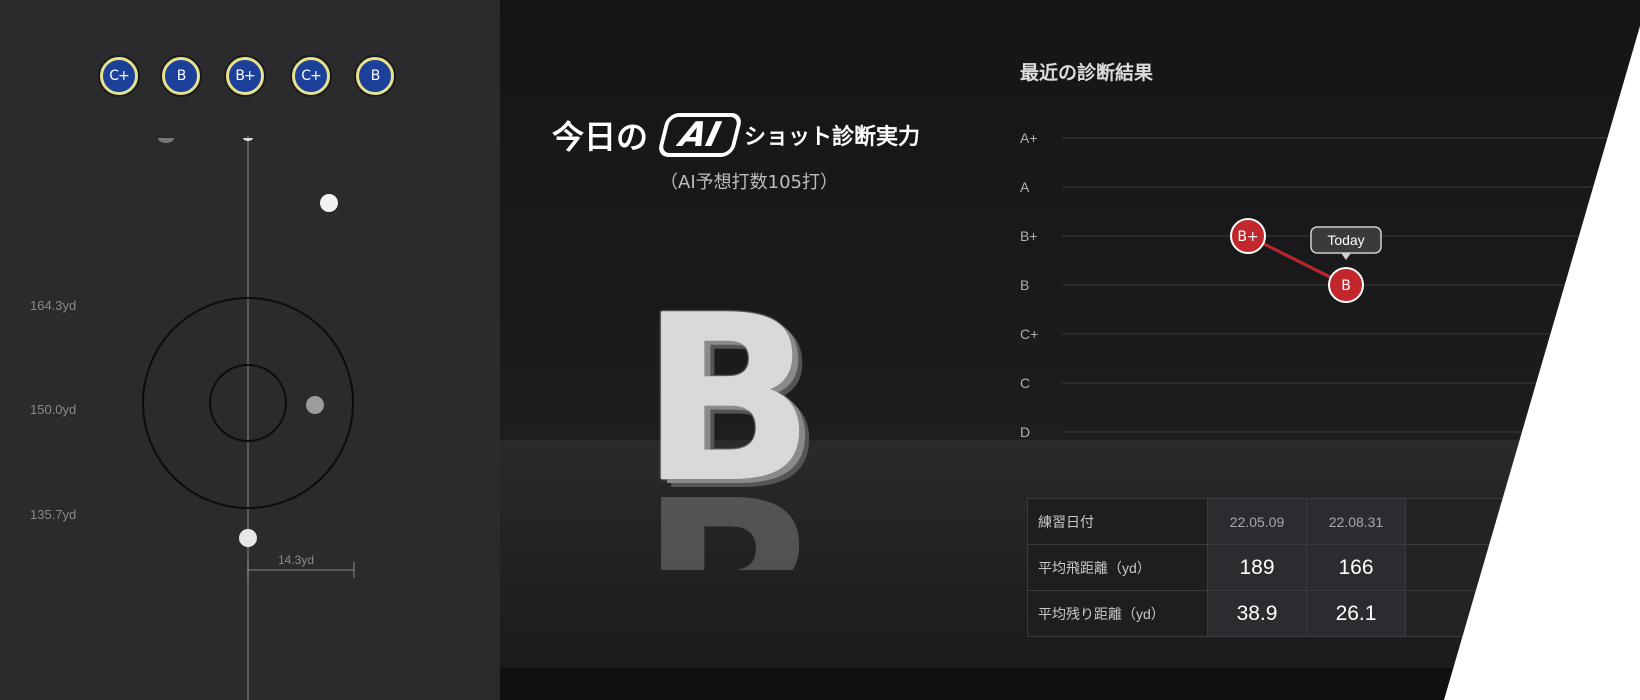  Describe the element at coordinates (53, 409) in the screenshot. I see `distance-label: 150.0yd` at that location.